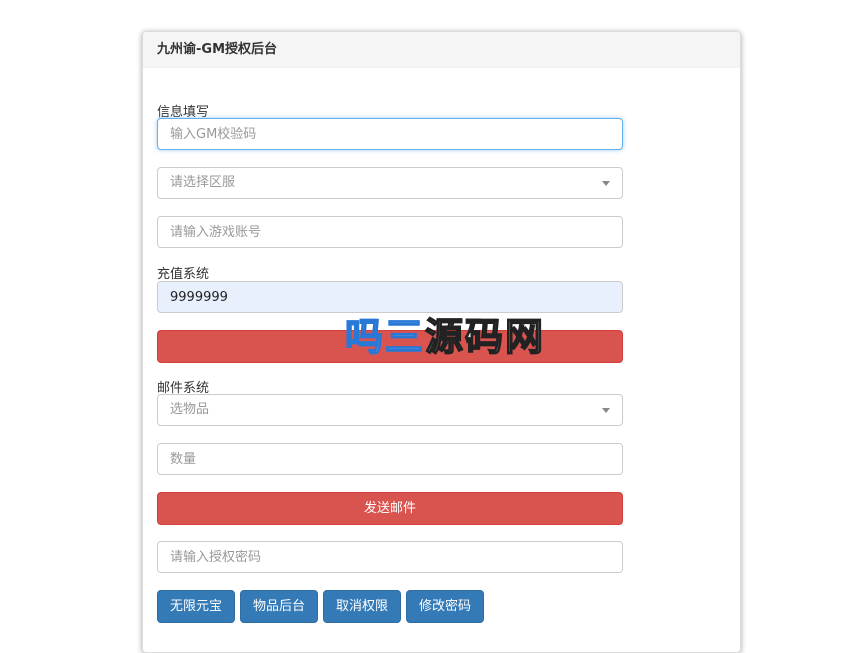 Image resolution: width=862 pixels, height=653 pixels. I want to click on action-button-row: 无限元宝 物品后台 取消权限 修改密码, so click(321, 606).